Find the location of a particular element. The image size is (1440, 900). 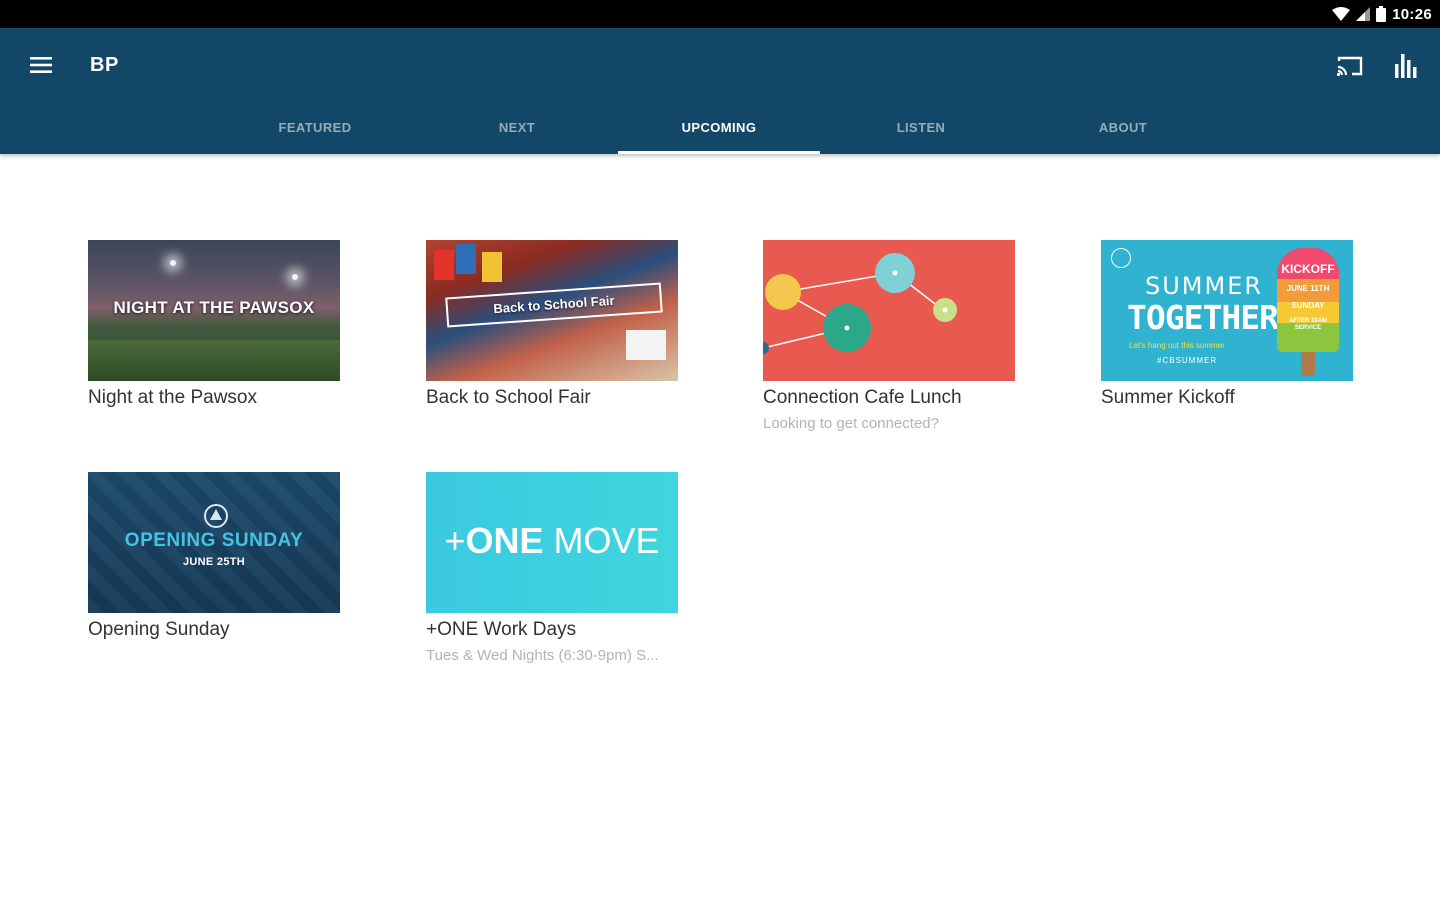

stats-button is located at coordinates (1406, 66).